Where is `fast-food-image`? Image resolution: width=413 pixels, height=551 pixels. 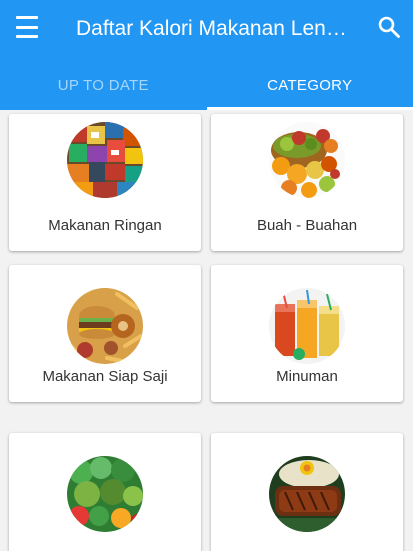 fast-food-image is located at coordinates (105, 326).